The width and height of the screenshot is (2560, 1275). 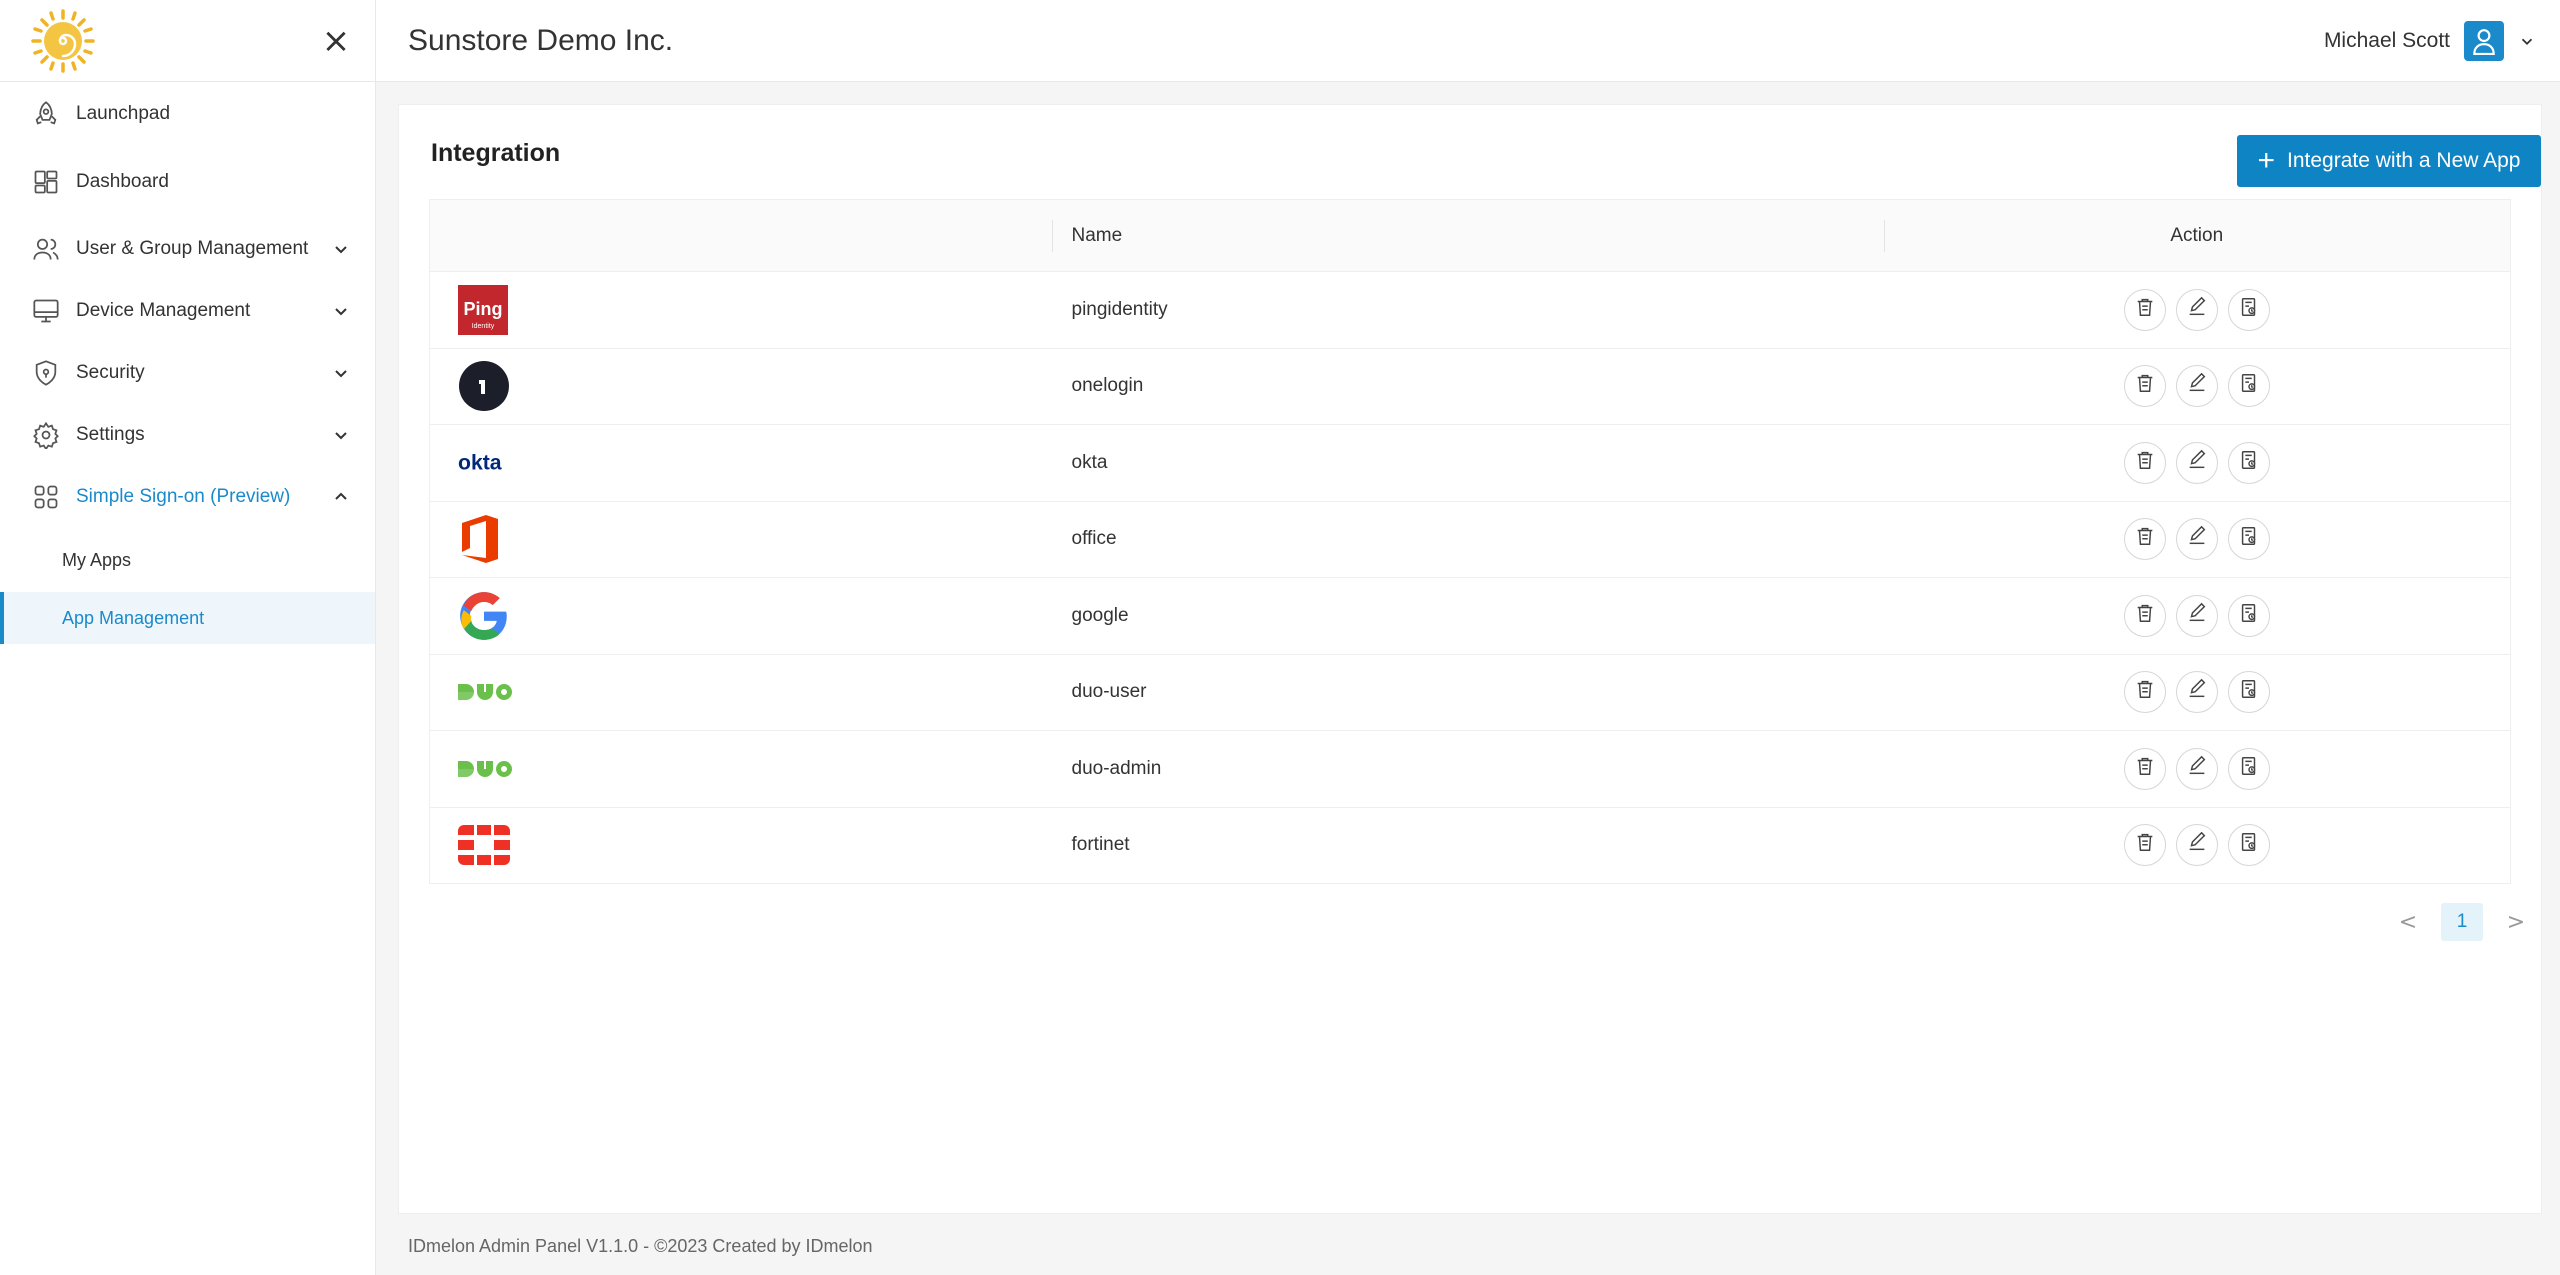 What do you see at coordinates (187, 182) in the screenshot?
I see `sidebar-item-dashboard: Dashboard` at bounding box center [187, 182].